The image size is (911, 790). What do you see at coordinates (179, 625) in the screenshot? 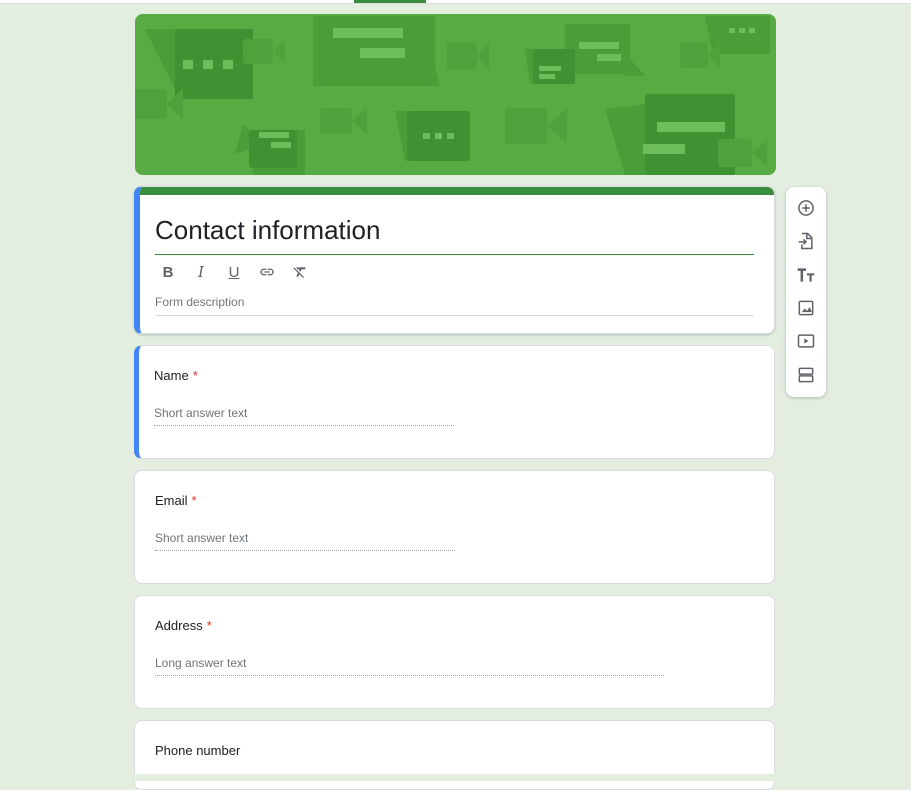
I see `question-title-text: Address` at bounding box center [179, 625].